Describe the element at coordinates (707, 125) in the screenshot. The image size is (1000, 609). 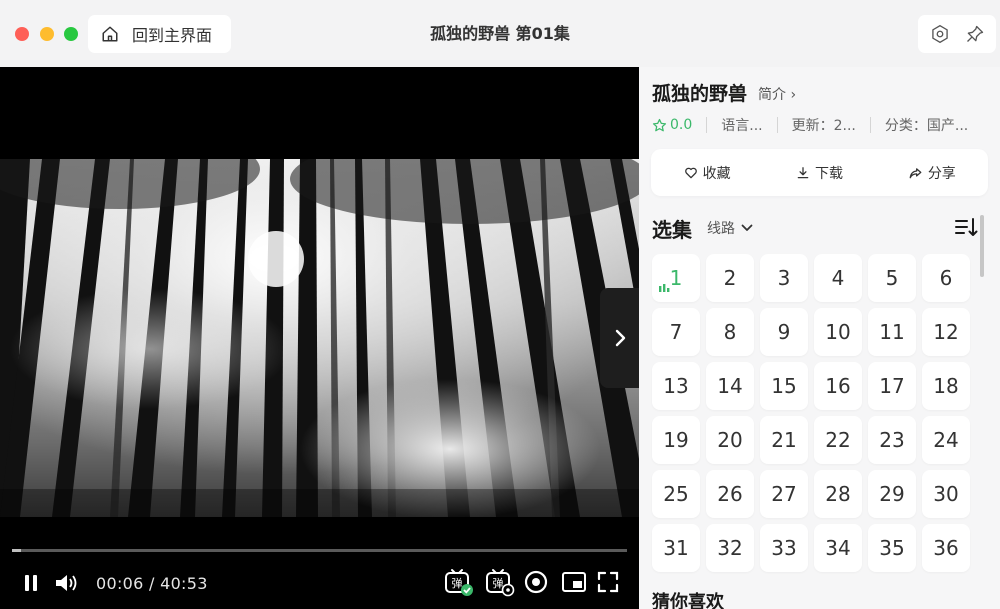
I see `meta-divider` at that location.